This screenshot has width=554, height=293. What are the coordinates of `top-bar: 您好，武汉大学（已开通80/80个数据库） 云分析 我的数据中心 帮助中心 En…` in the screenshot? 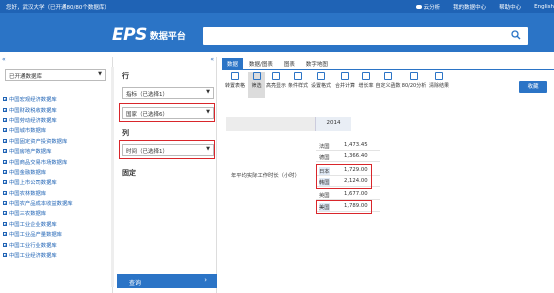 It's located at (277, 6).